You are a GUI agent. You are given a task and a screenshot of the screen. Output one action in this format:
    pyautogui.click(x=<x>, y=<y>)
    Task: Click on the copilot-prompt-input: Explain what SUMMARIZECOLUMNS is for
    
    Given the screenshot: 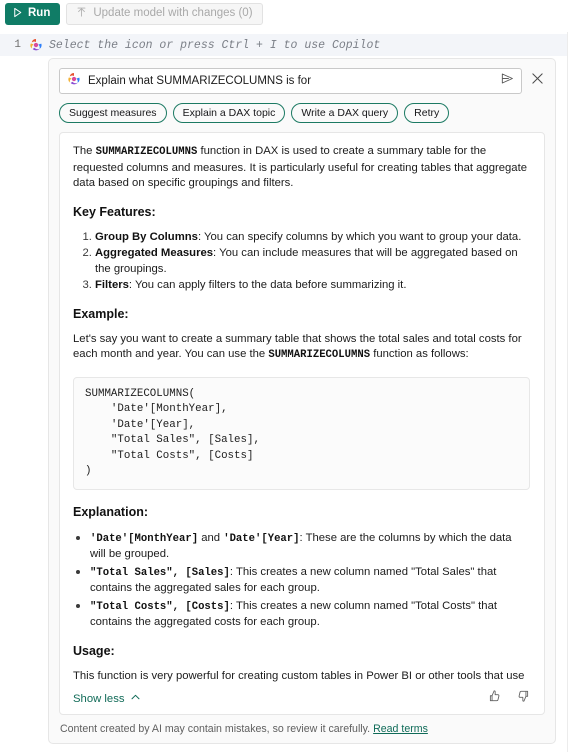 What is the action you would take?
    pyautogui.click(x=290, y=81)
    